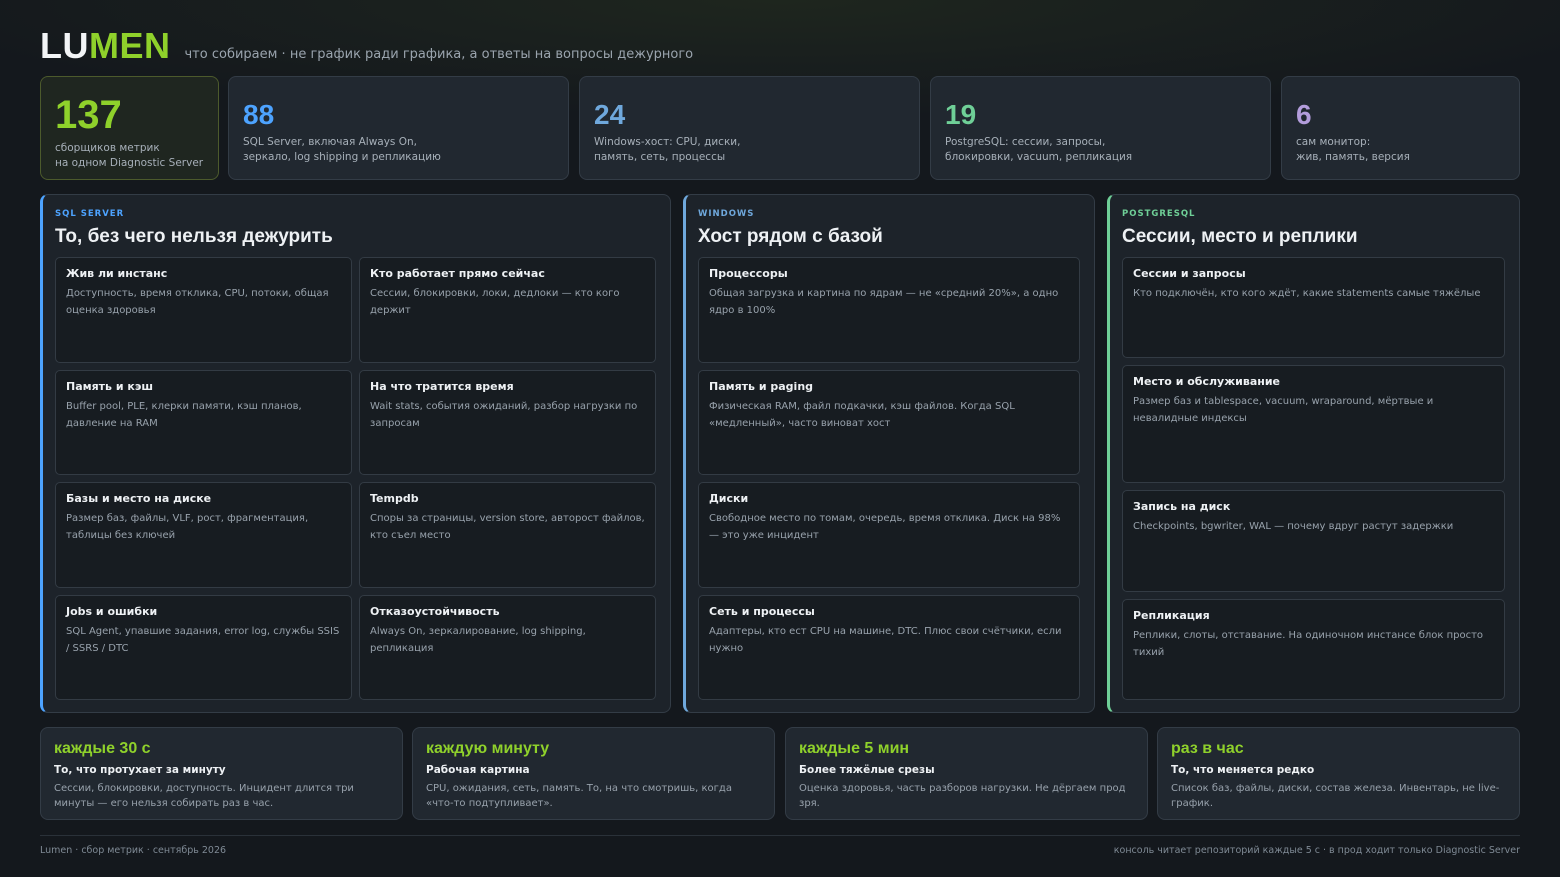 The image size is (1560, 877). I want to click on metric-card-title: Жив ли инстанс, so click(117, 273).